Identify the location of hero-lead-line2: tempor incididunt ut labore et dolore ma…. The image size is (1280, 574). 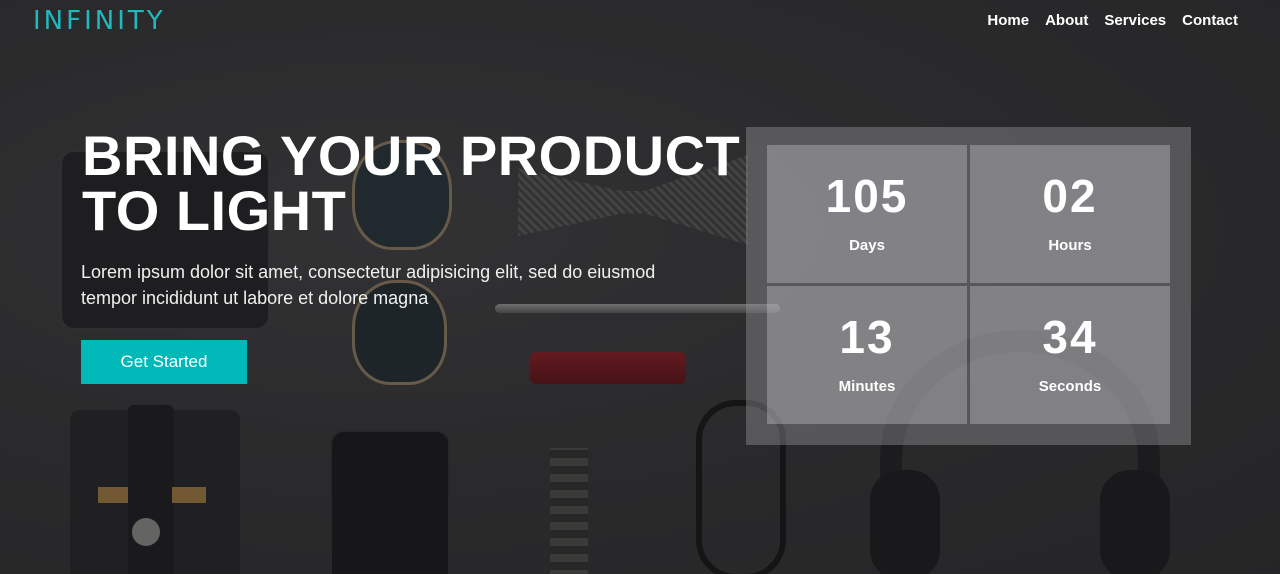
(255, 298).